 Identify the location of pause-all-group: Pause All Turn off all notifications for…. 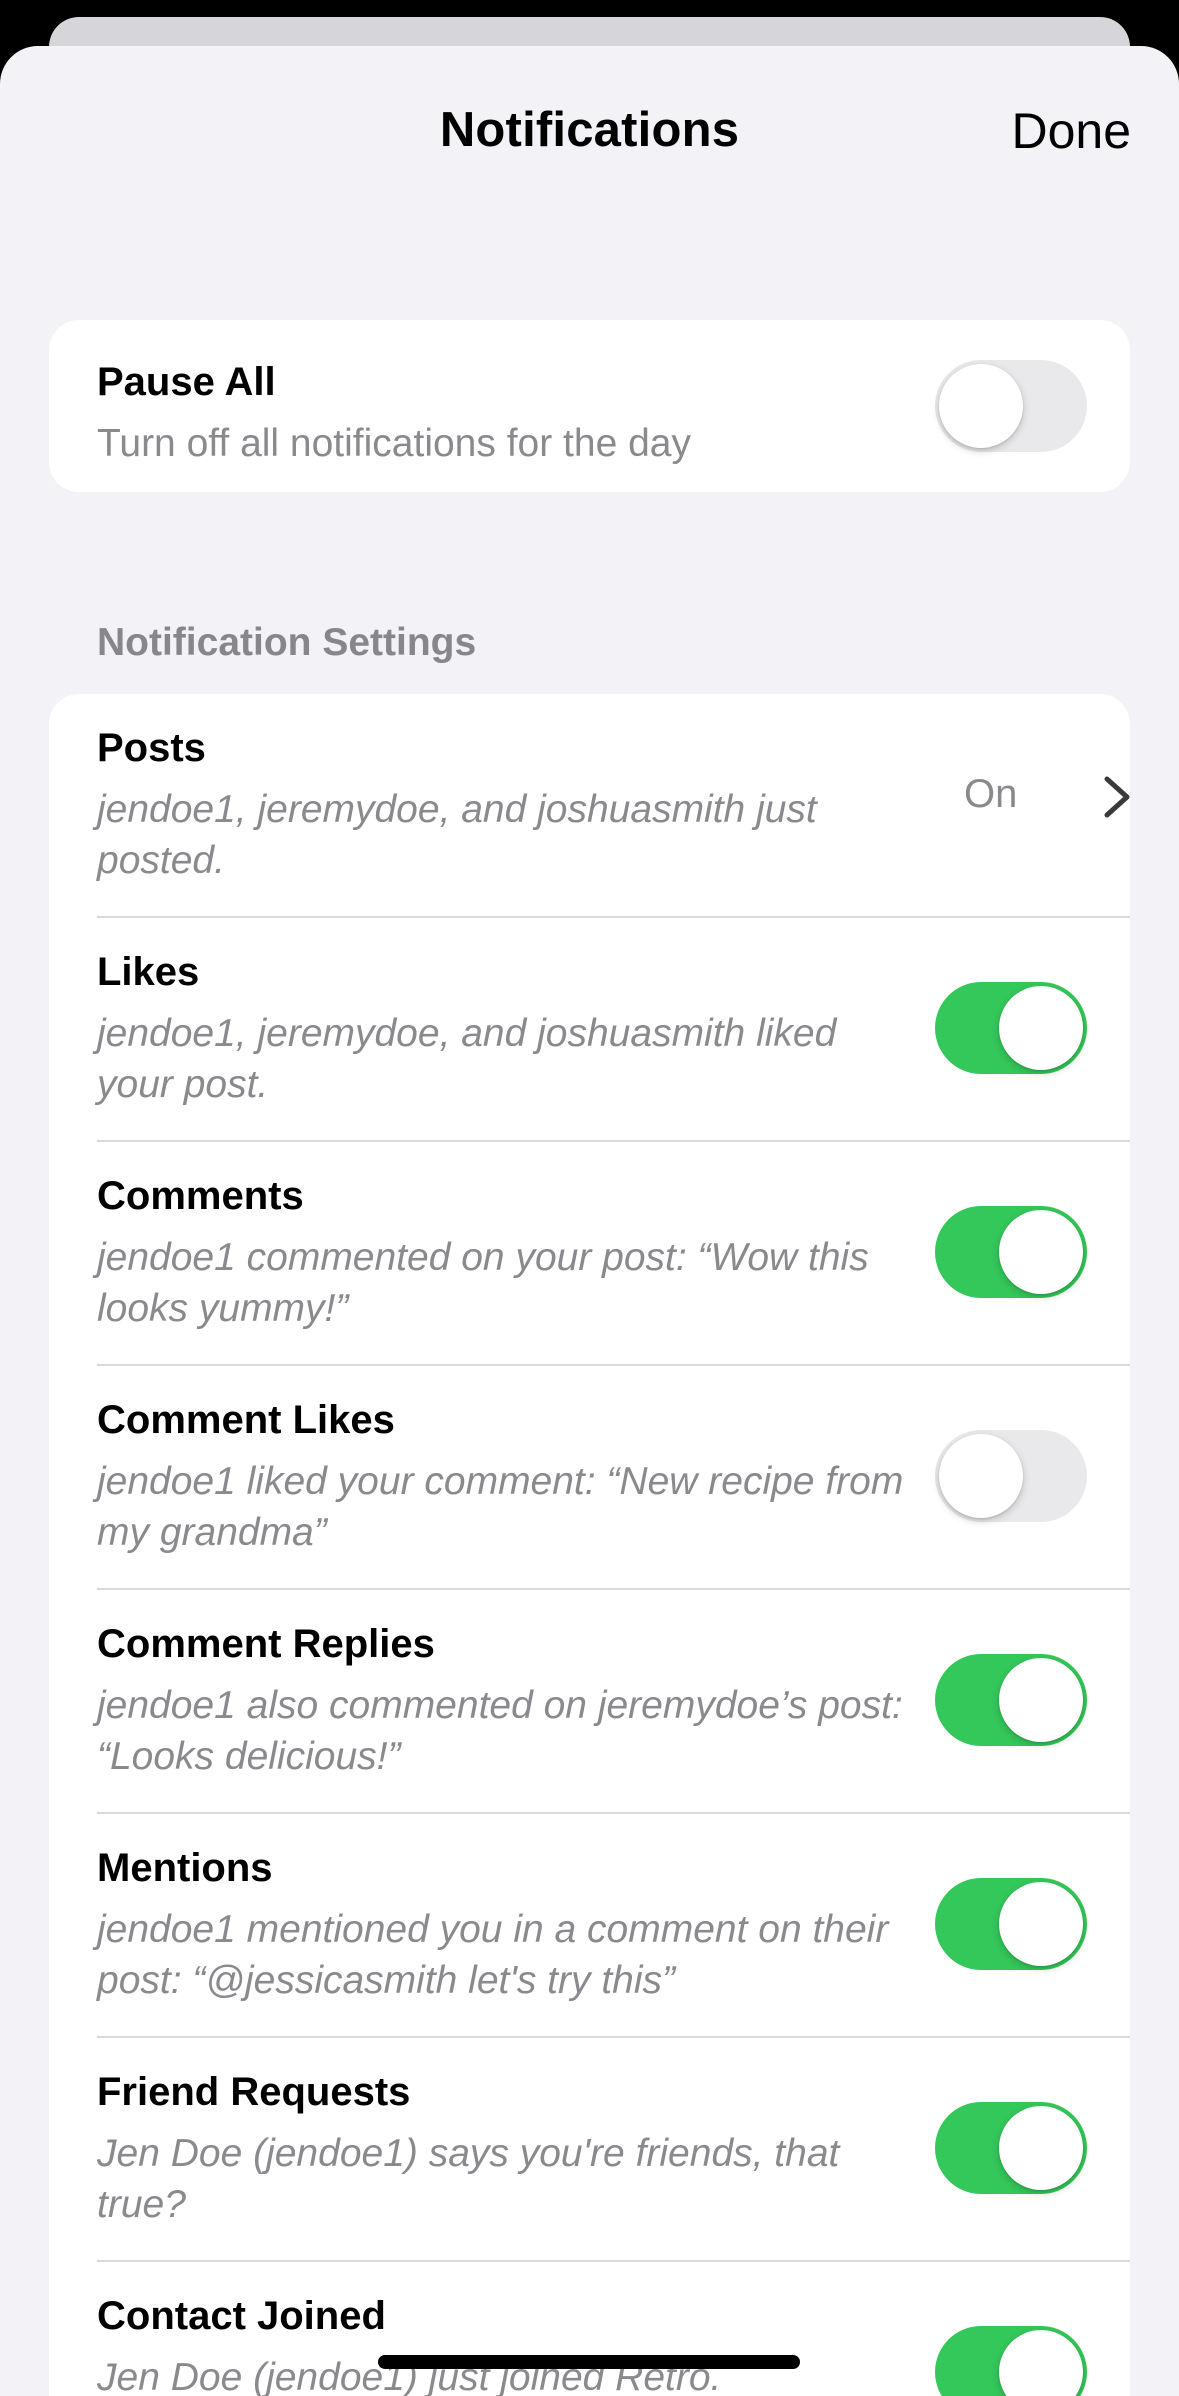
(589, 406).